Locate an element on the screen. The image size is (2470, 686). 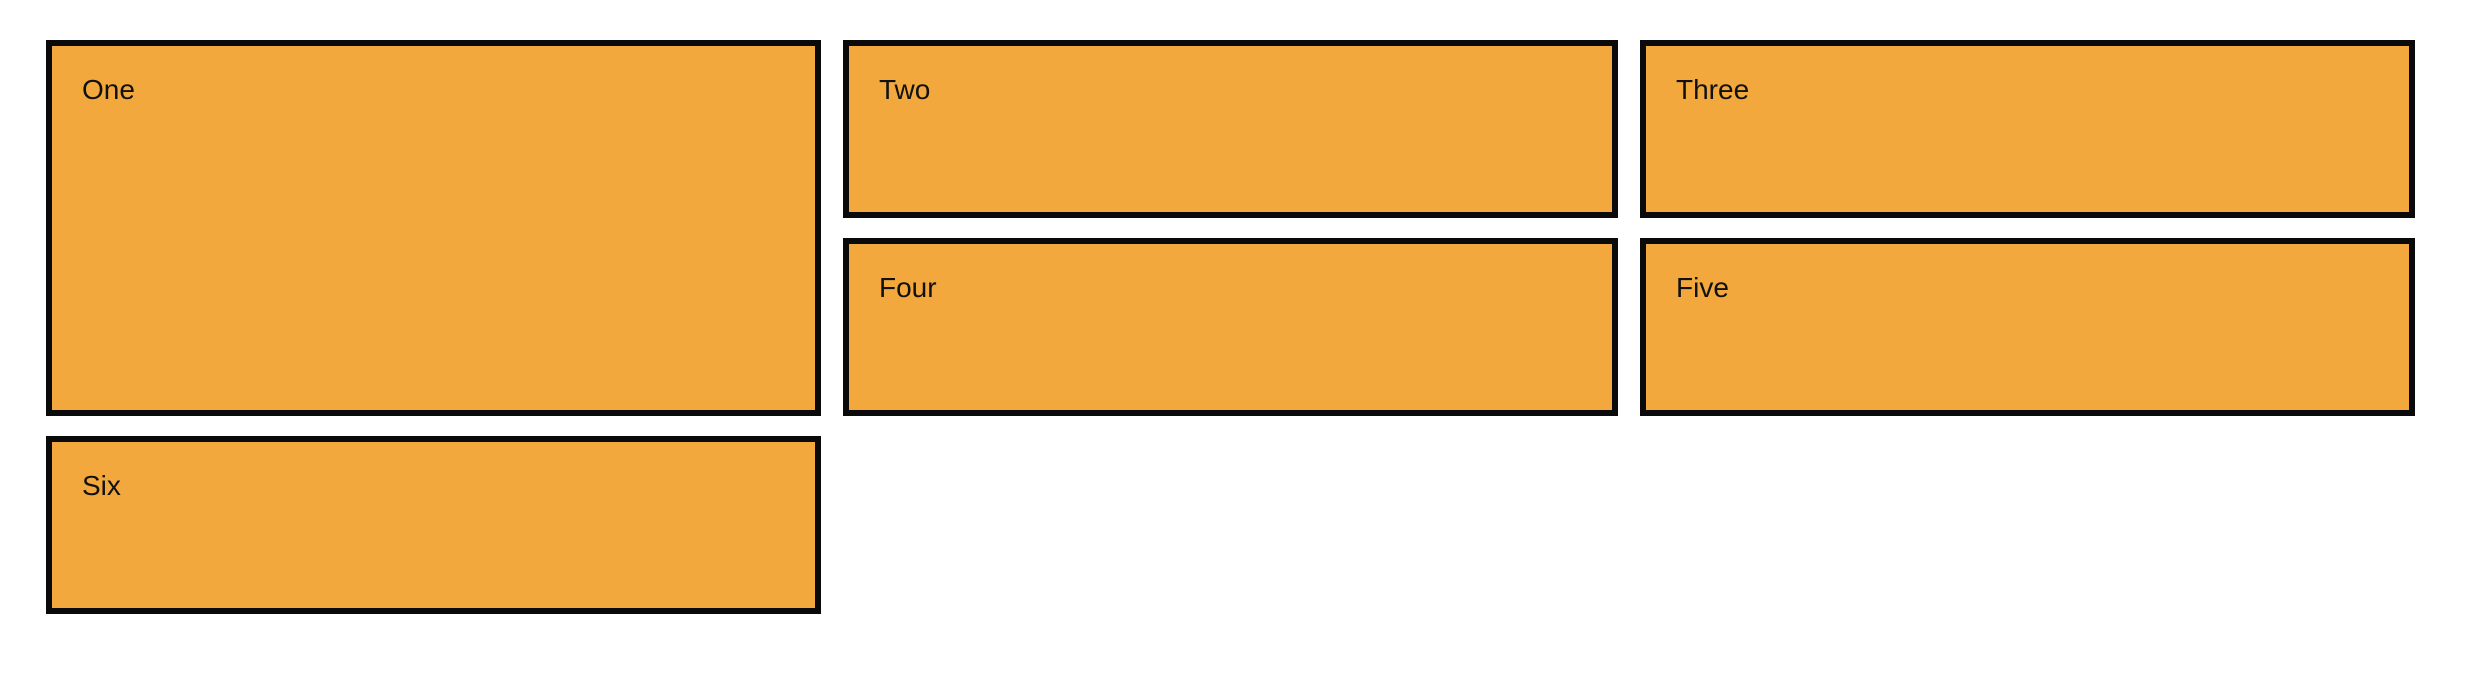
grid-item-label: Four is located at coordinates (908, 287).